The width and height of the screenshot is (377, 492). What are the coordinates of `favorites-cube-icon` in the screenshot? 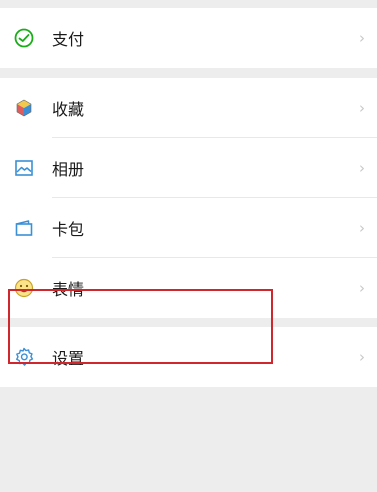 It's located at (24, 108).